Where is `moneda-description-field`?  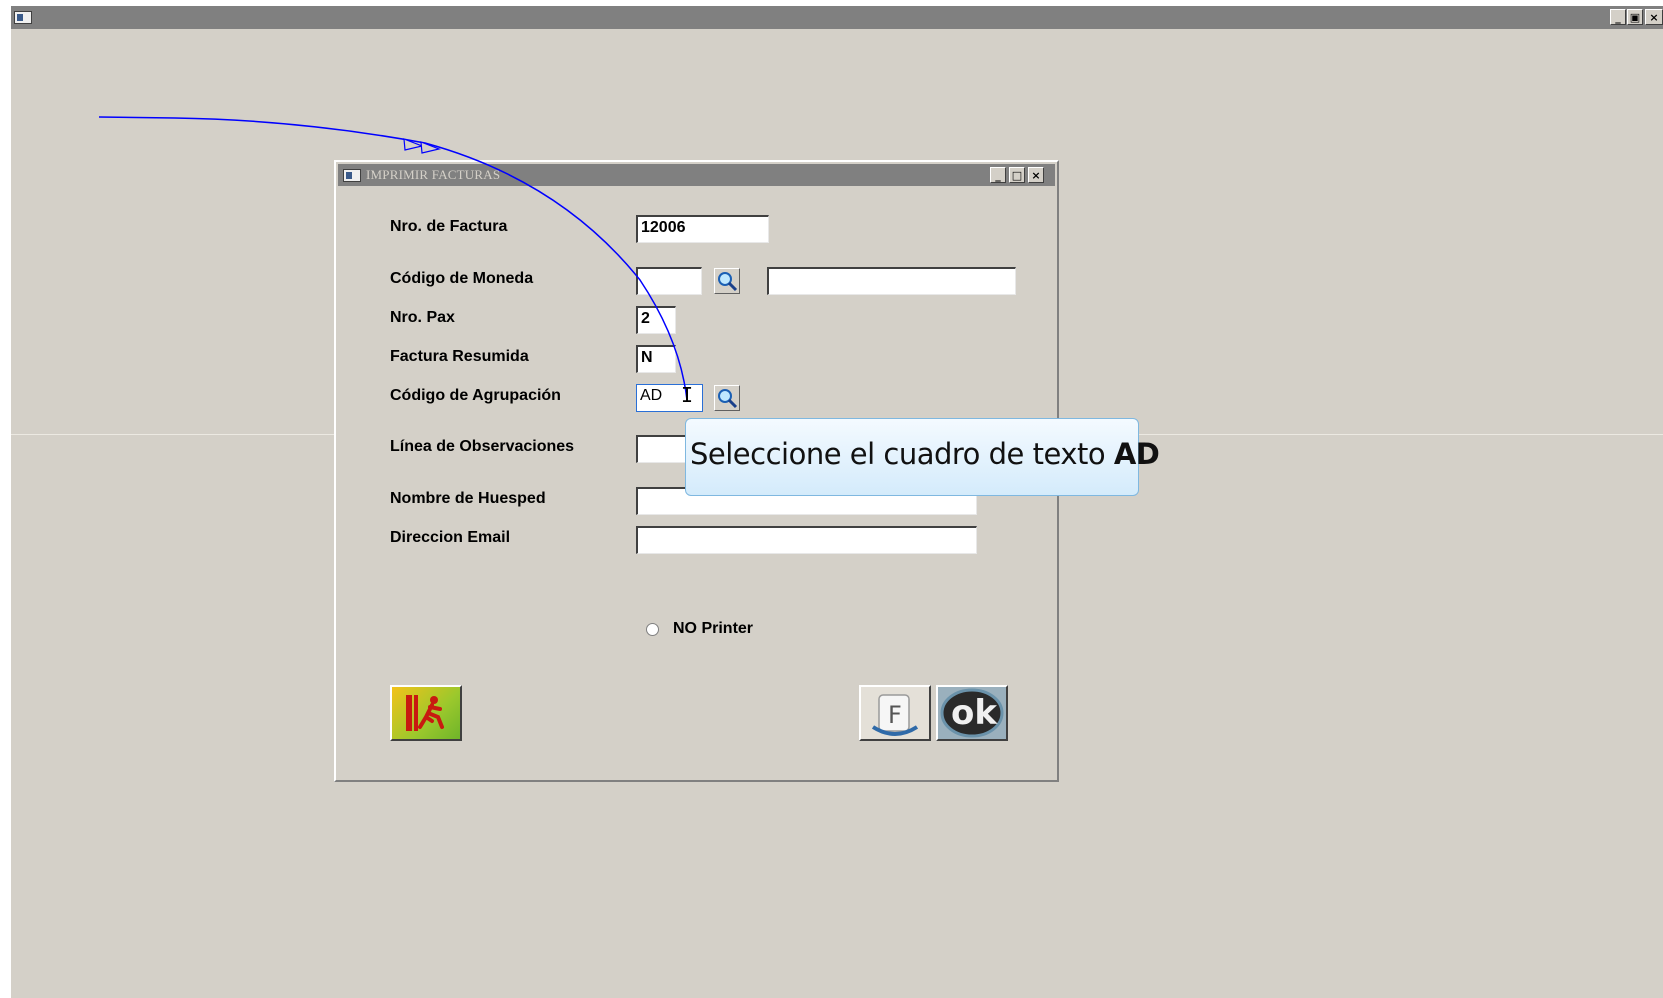 moneda-description-field is located at coordinates (891, 281).